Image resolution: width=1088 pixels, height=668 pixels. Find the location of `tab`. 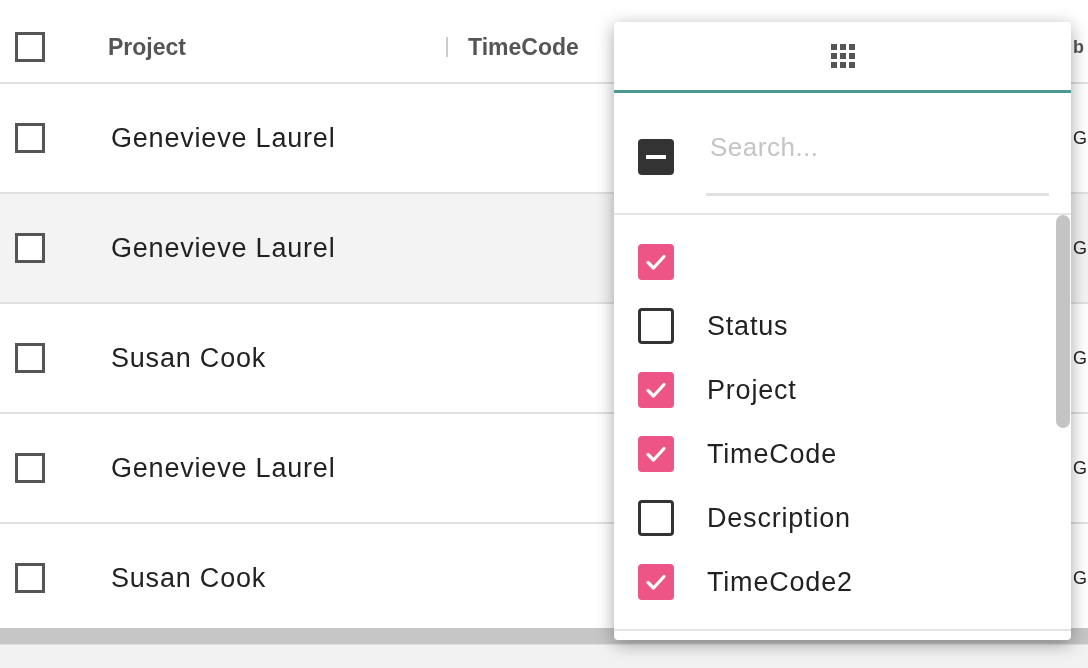

tab is located at coordinates (842, 57).